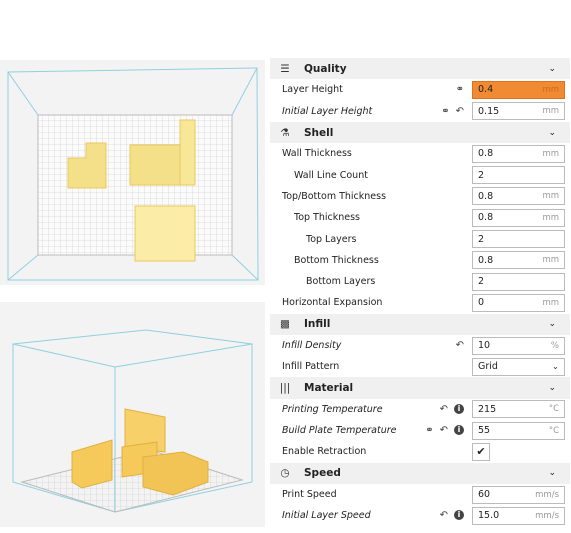 This screenshot has height=533, width=571. I want to click on input-value: 55, so click(484, 431).